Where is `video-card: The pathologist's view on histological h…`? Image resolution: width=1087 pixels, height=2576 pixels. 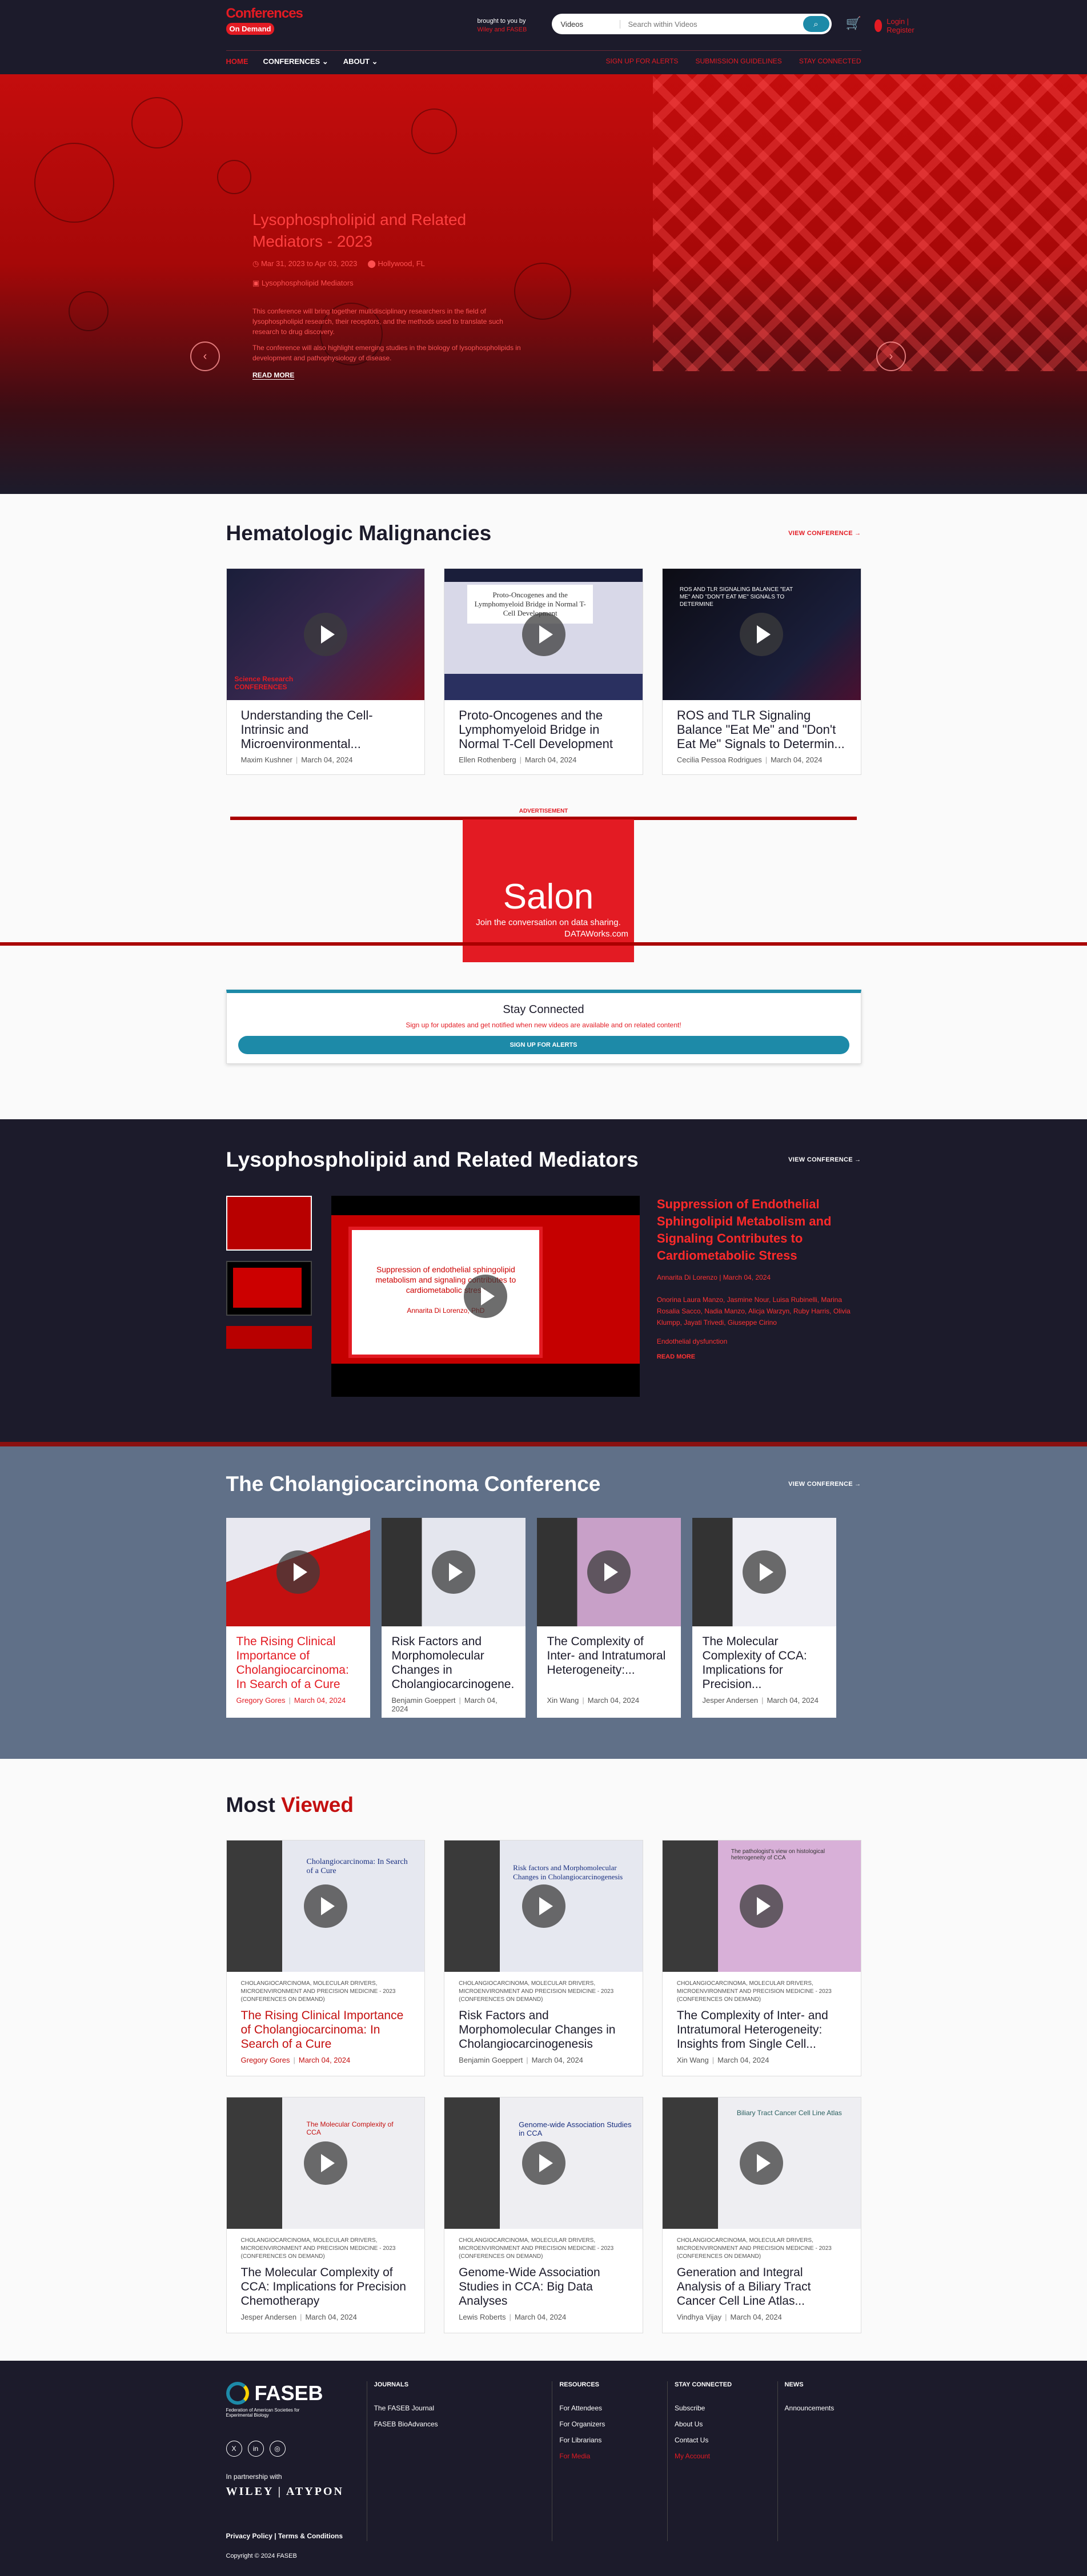 video-card: The pathologist's view on histological h… is located at coordinates (761, 1958).